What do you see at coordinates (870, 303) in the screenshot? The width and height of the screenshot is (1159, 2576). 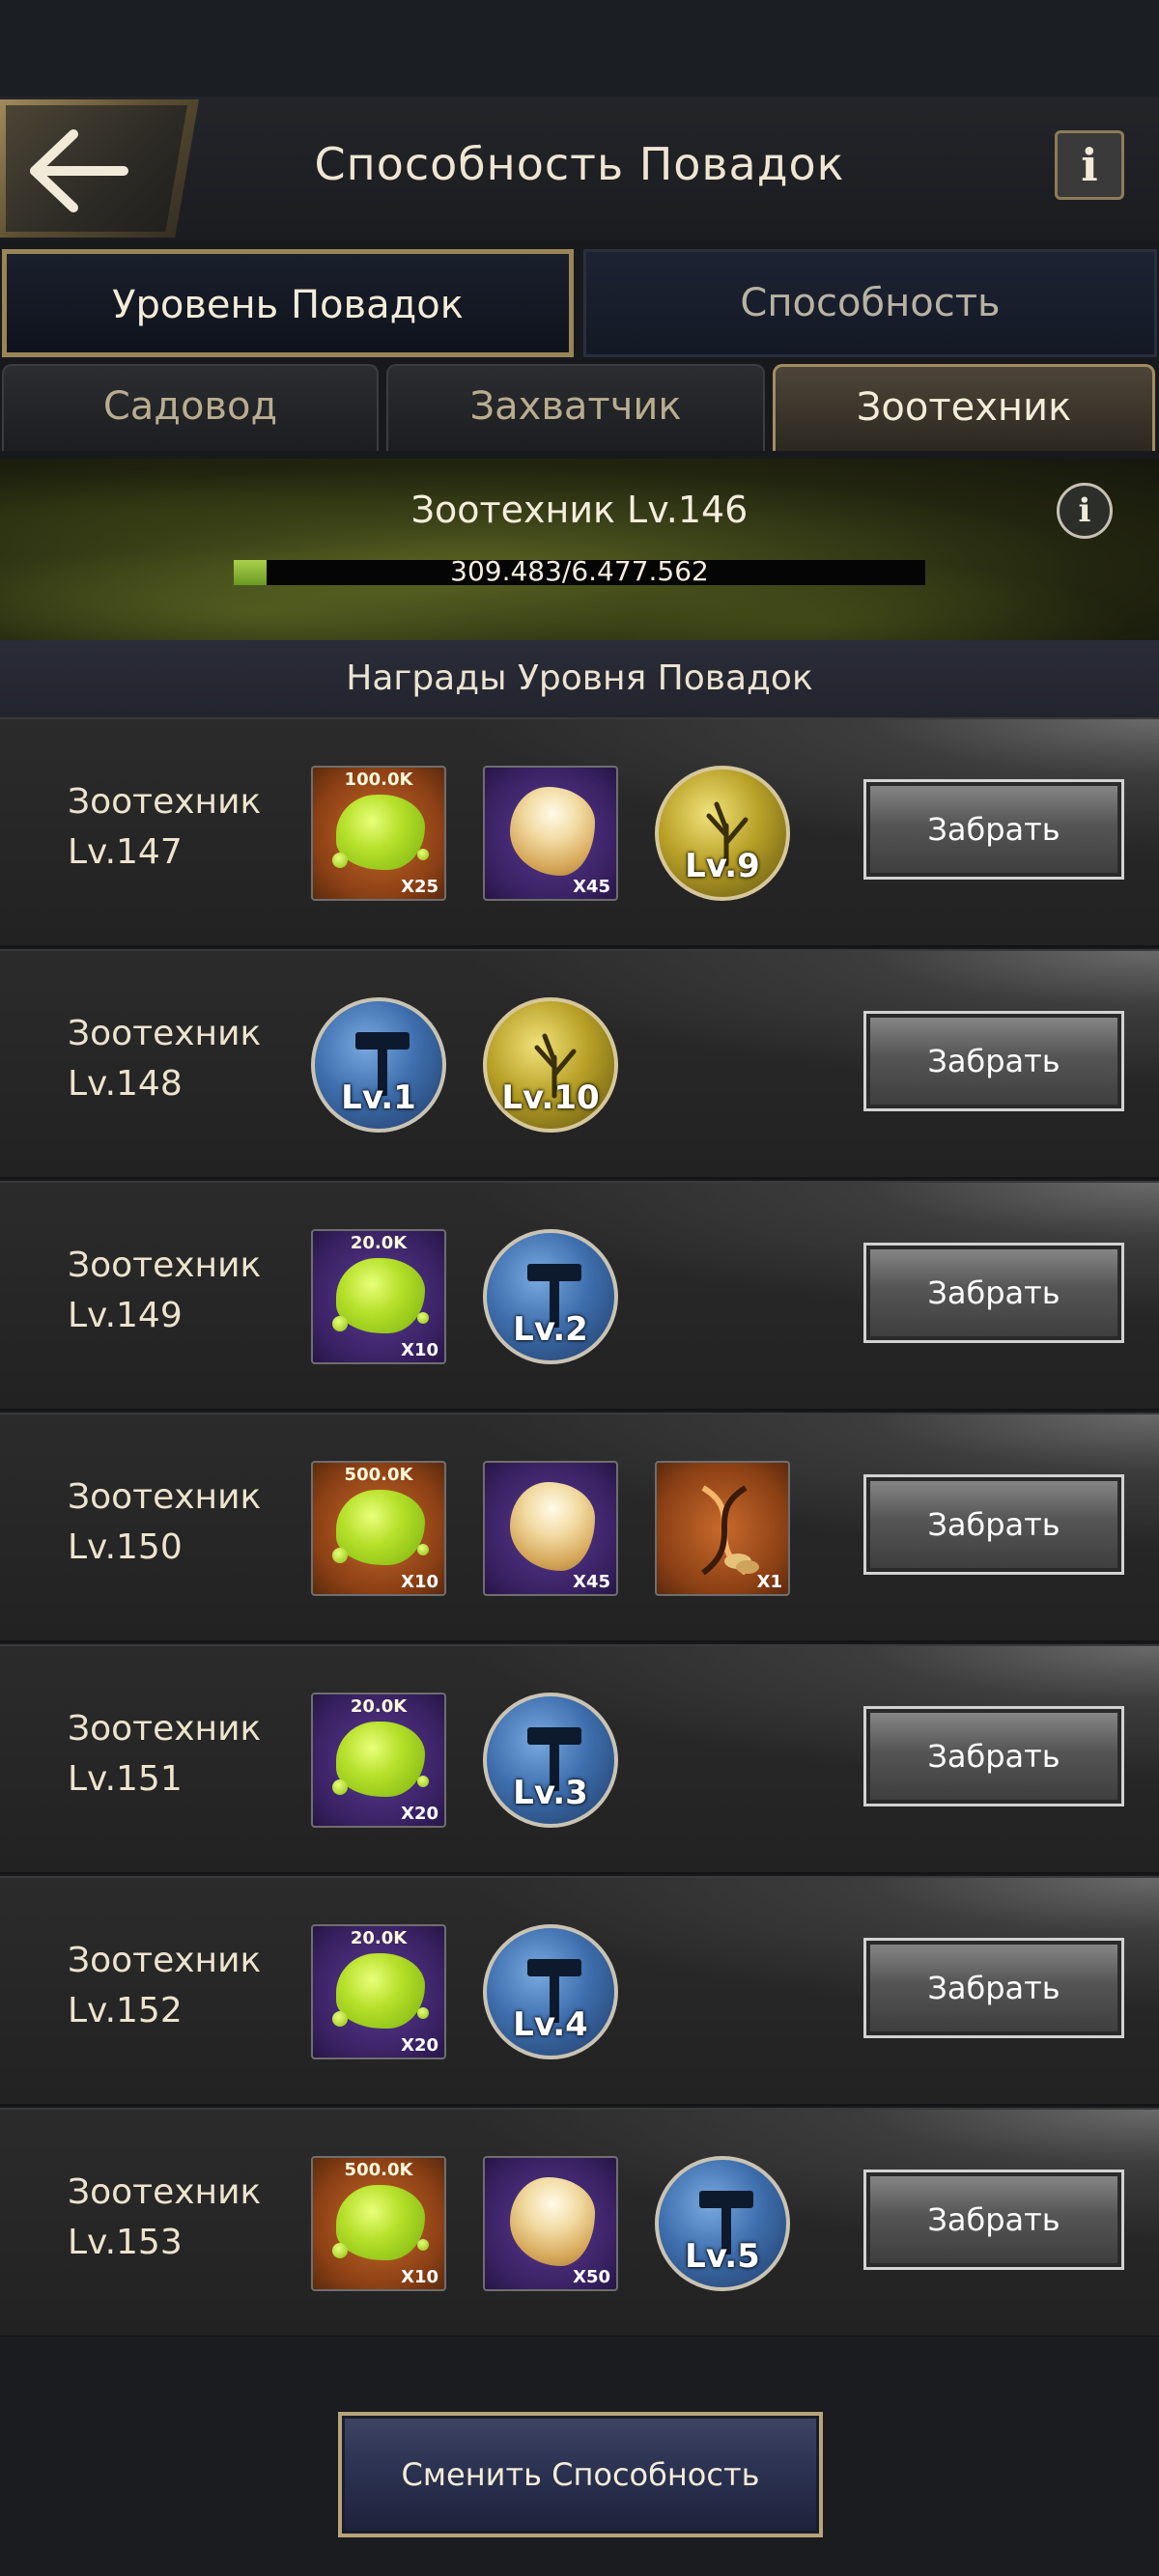 I see `tab-ability: Способность` at bounding box center [870, 303].